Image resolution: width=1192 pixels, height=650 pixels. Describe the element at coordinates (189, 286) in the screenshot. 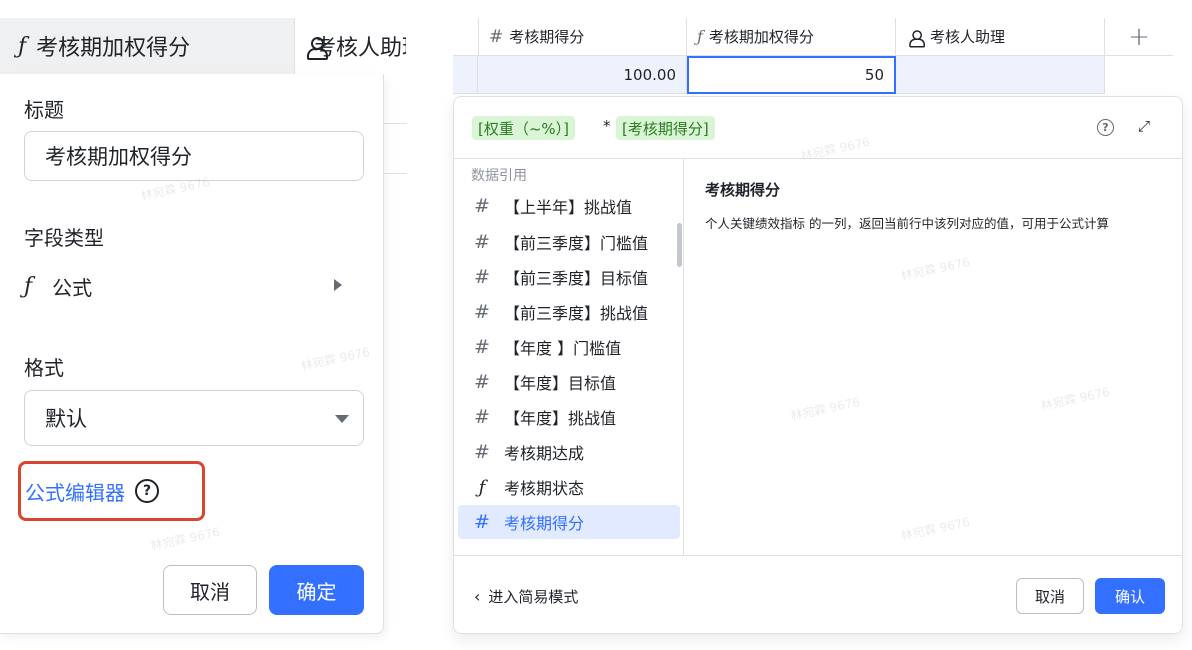

I see `field-type-selector: ƒ 公式` at that location.